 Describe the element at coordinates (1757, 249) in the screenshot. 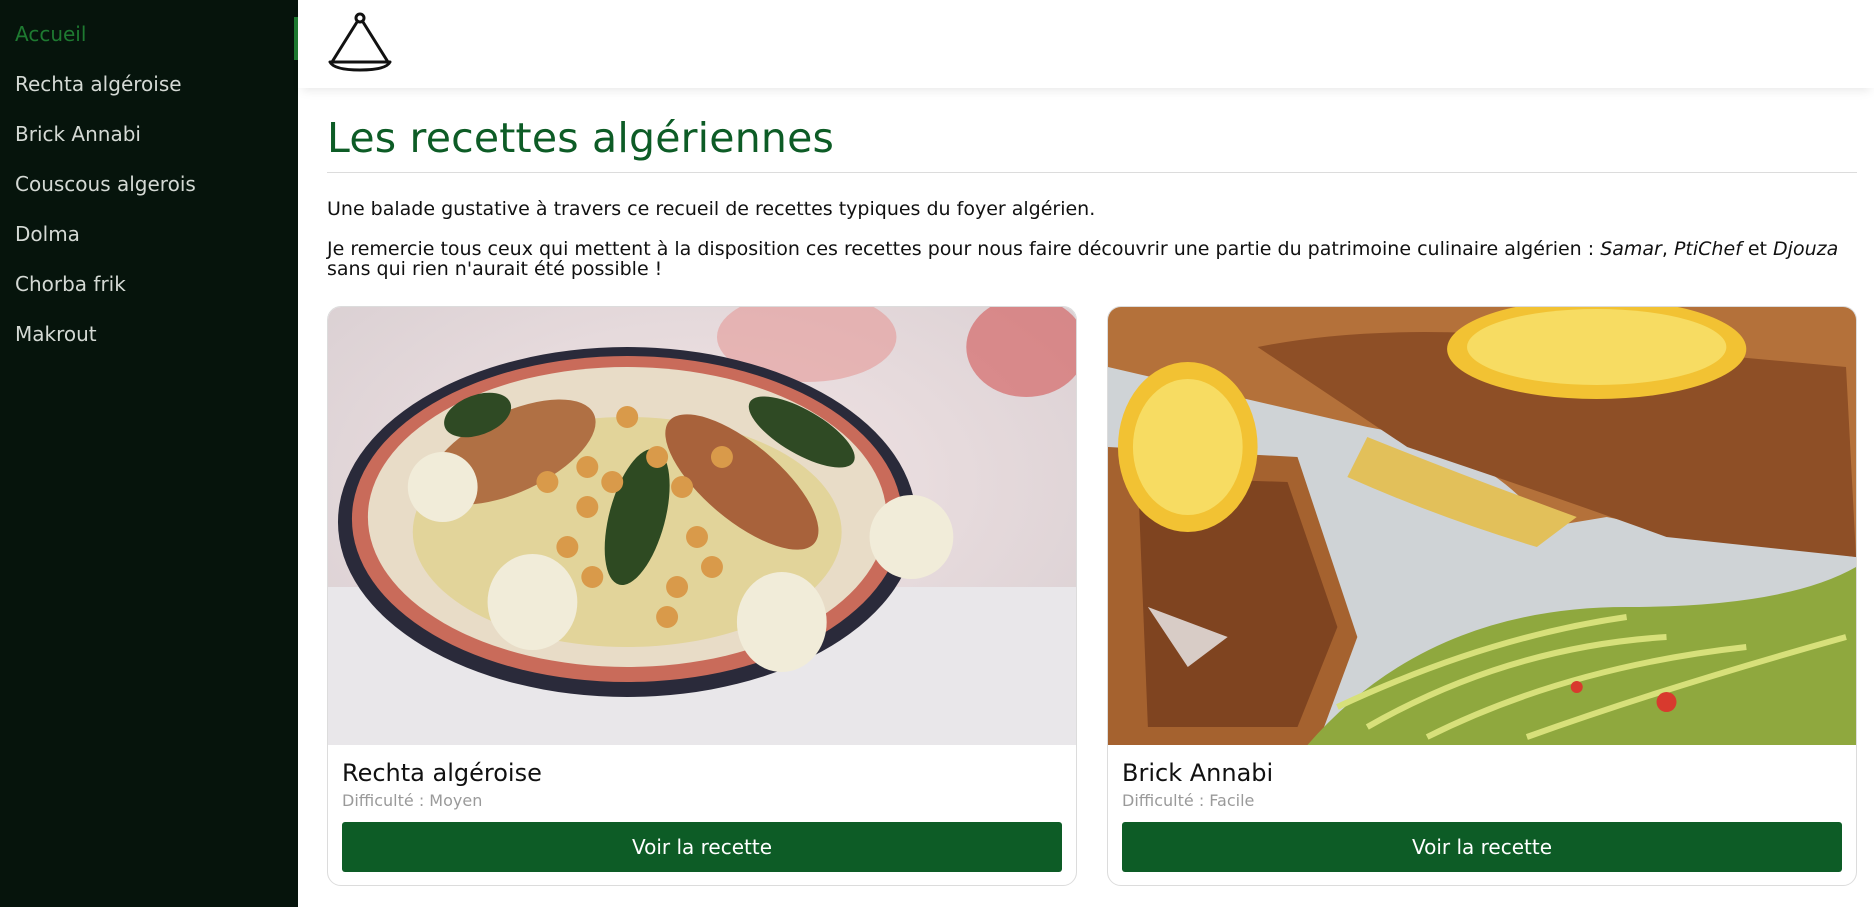

I see `credit-separator: et` at that location.